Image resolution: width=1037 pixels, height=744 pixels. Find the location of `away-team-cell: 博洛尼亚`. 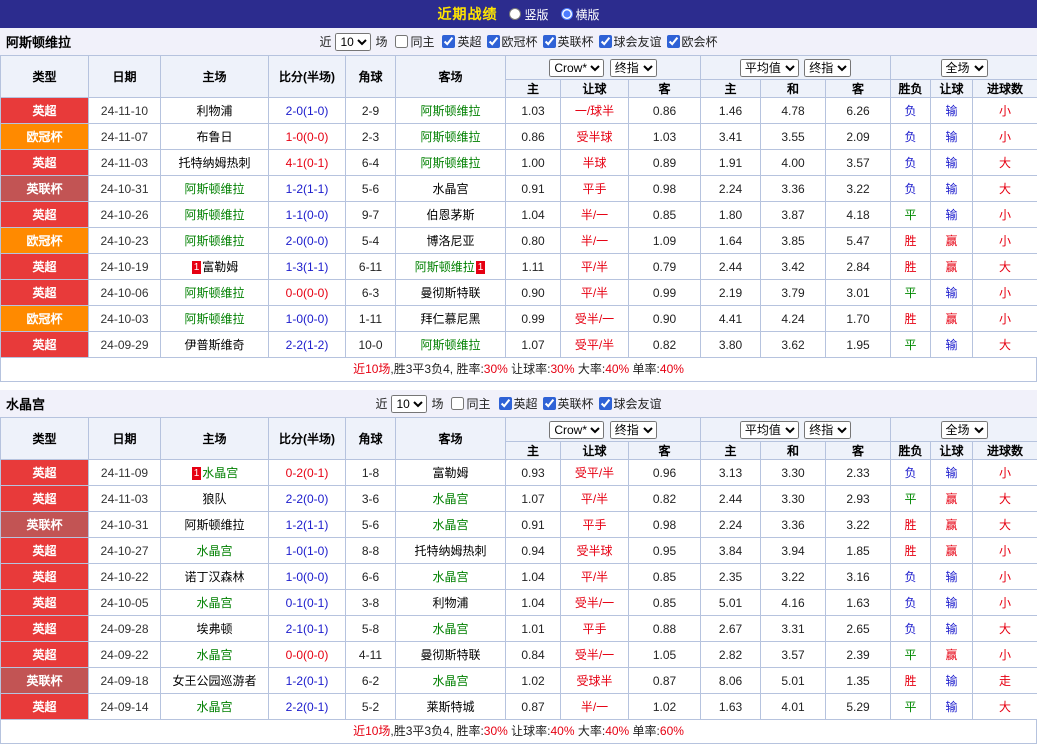

away-team-cell: 博洛尼亚 is located at coordinates (451, 241).